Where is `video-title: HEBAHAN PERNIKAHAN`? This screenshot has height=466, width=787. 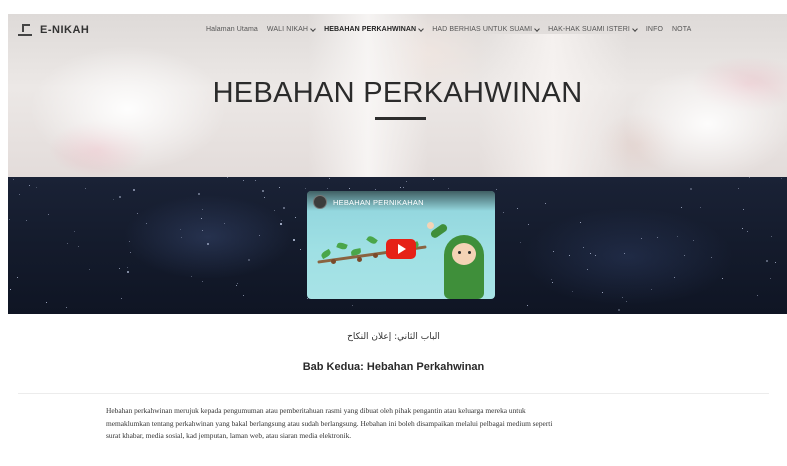 video-title: HEBAHAN PERNIKAHAN is located at coordinates (378, 202).